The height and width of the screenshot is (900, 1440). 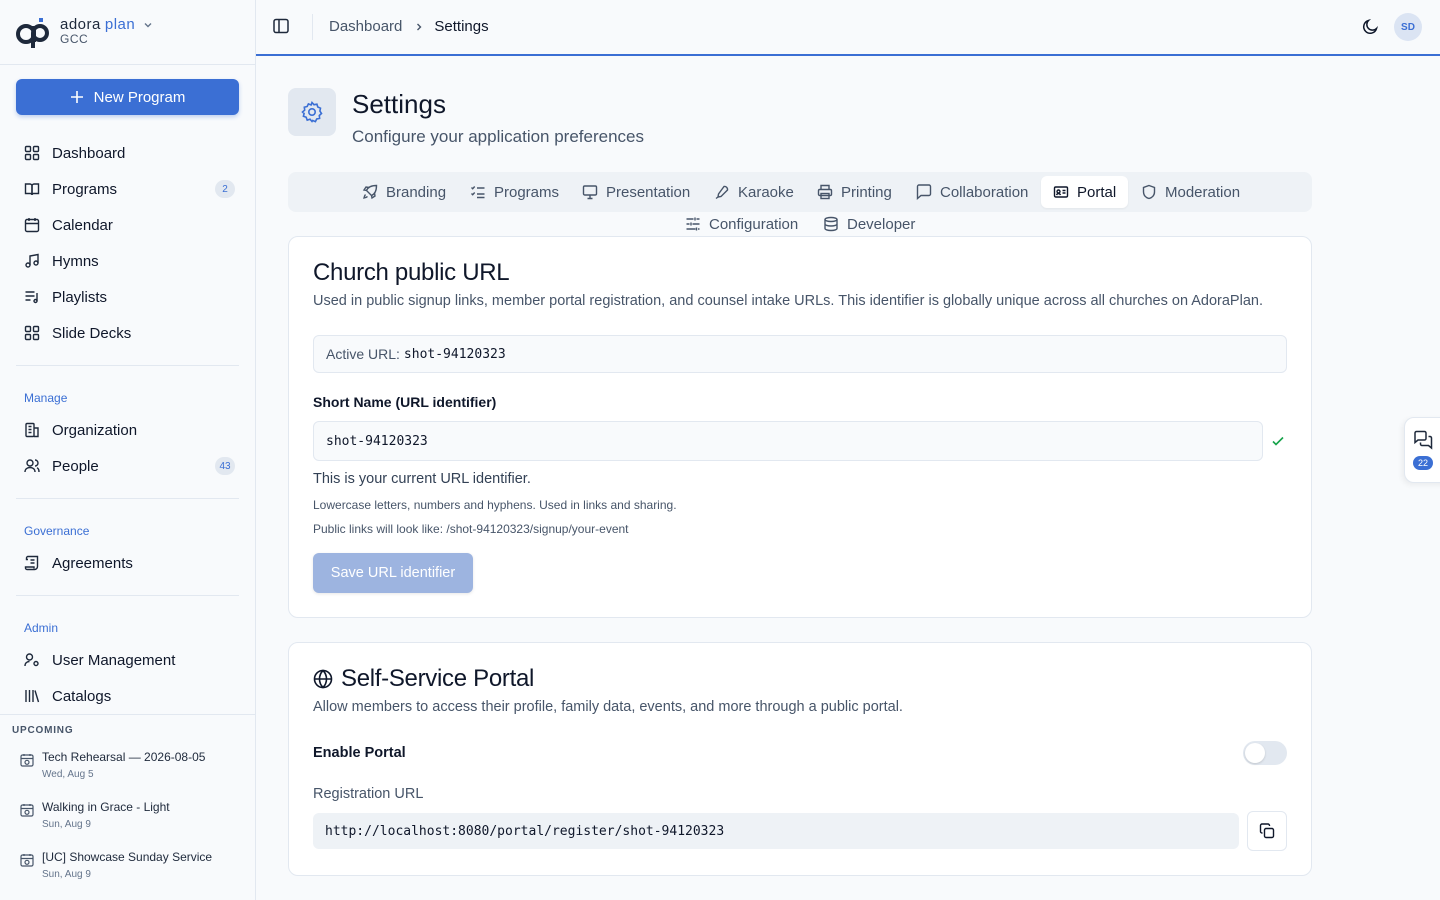 I want to click on sidebar-item-agreements: Agreements, so click(x=127, y=563).